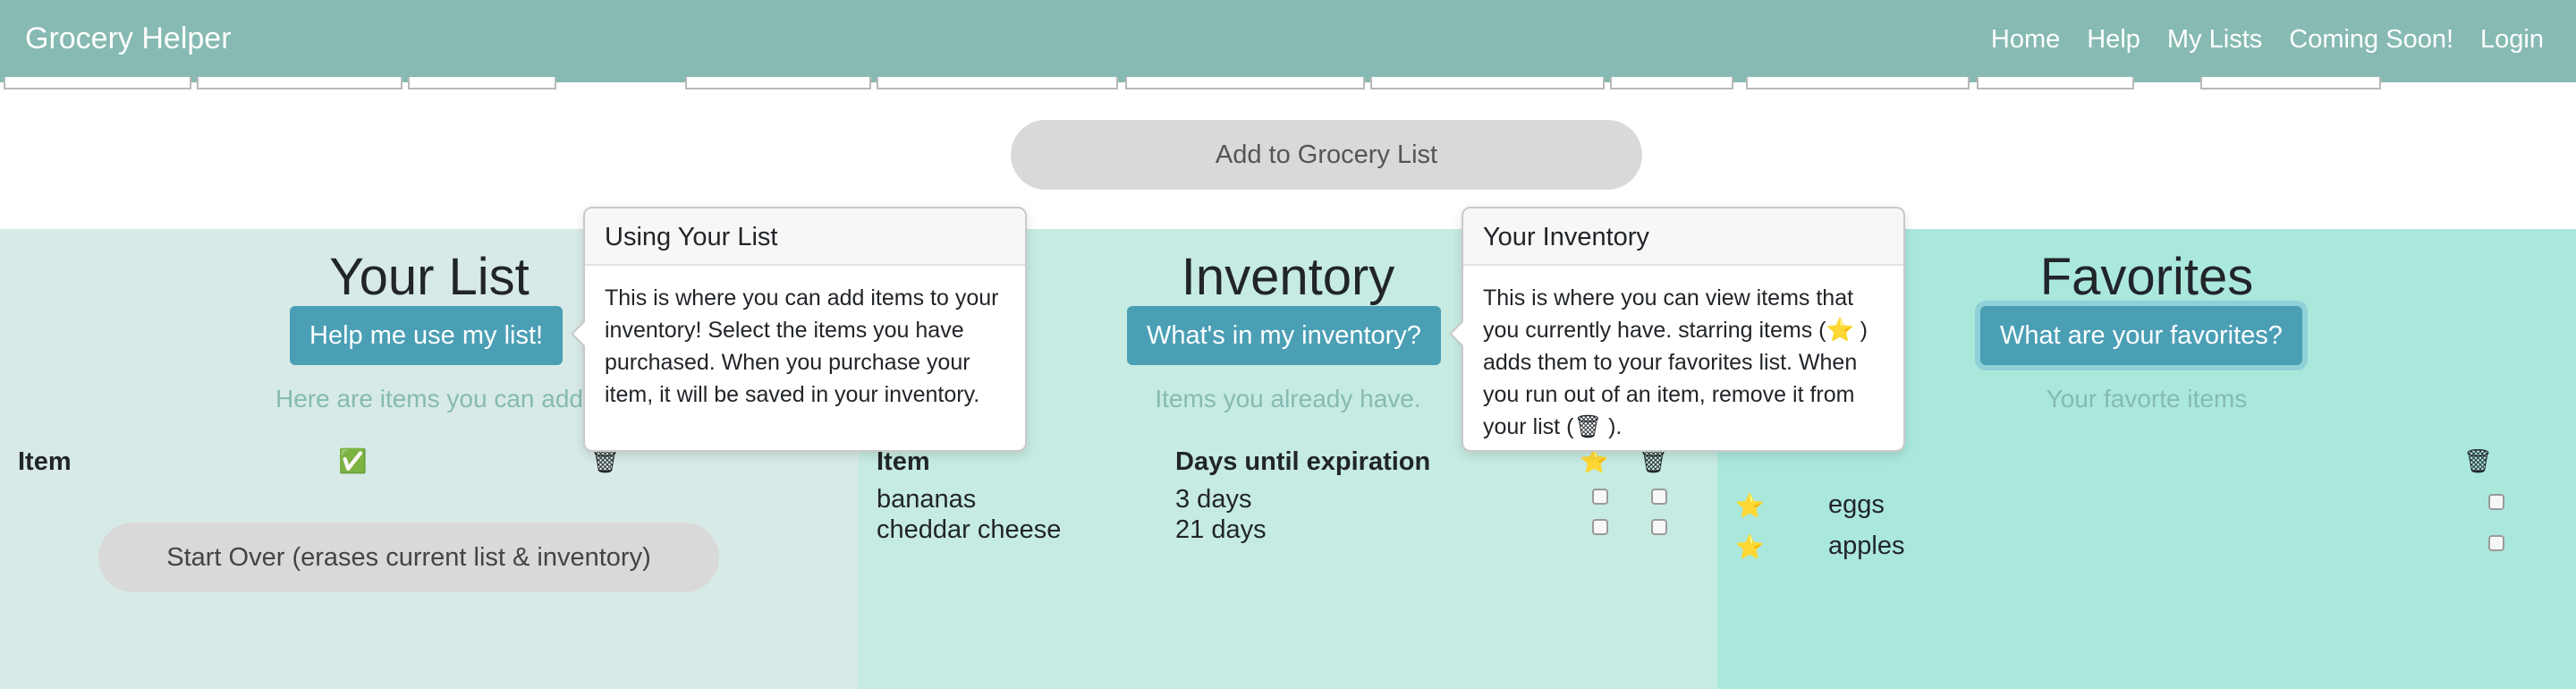 This screenshot has width=2576, height=689. Describe the element at coordinates (1856, 505) in the screenshot. I see `favorite-item-name: eggs` at that location.